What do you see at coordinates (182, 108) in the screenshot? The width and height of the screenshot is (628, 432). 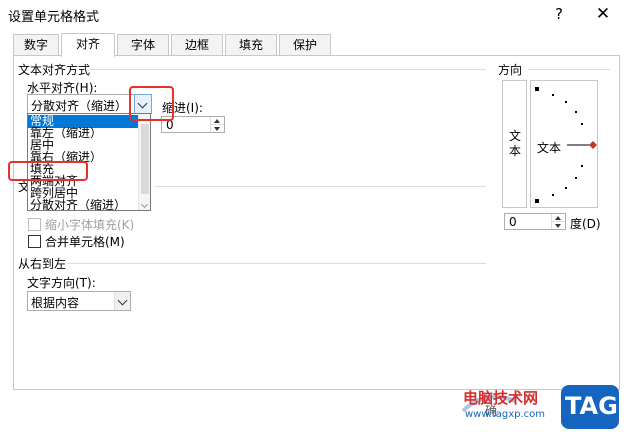 I see `indent-label: 缩进(I):` at bounding box center [182, 108].